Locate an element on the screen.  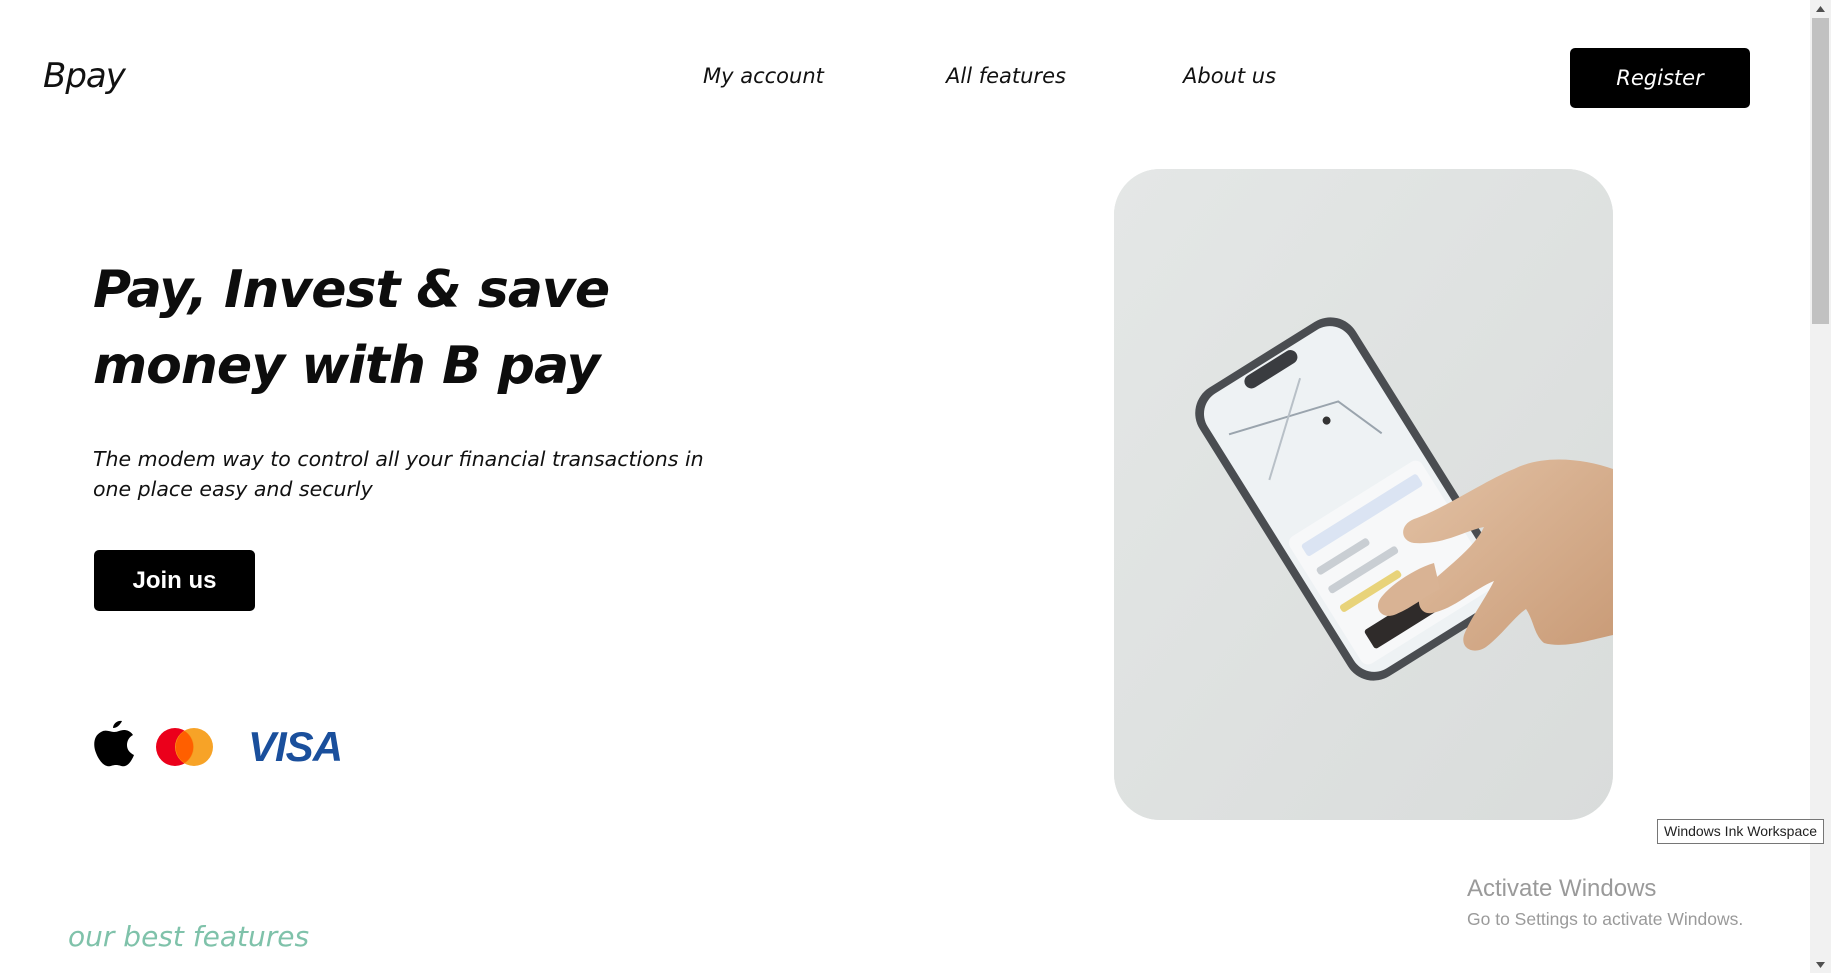
scroll-down-arrow-icon is located at coordinates (1820, 964).